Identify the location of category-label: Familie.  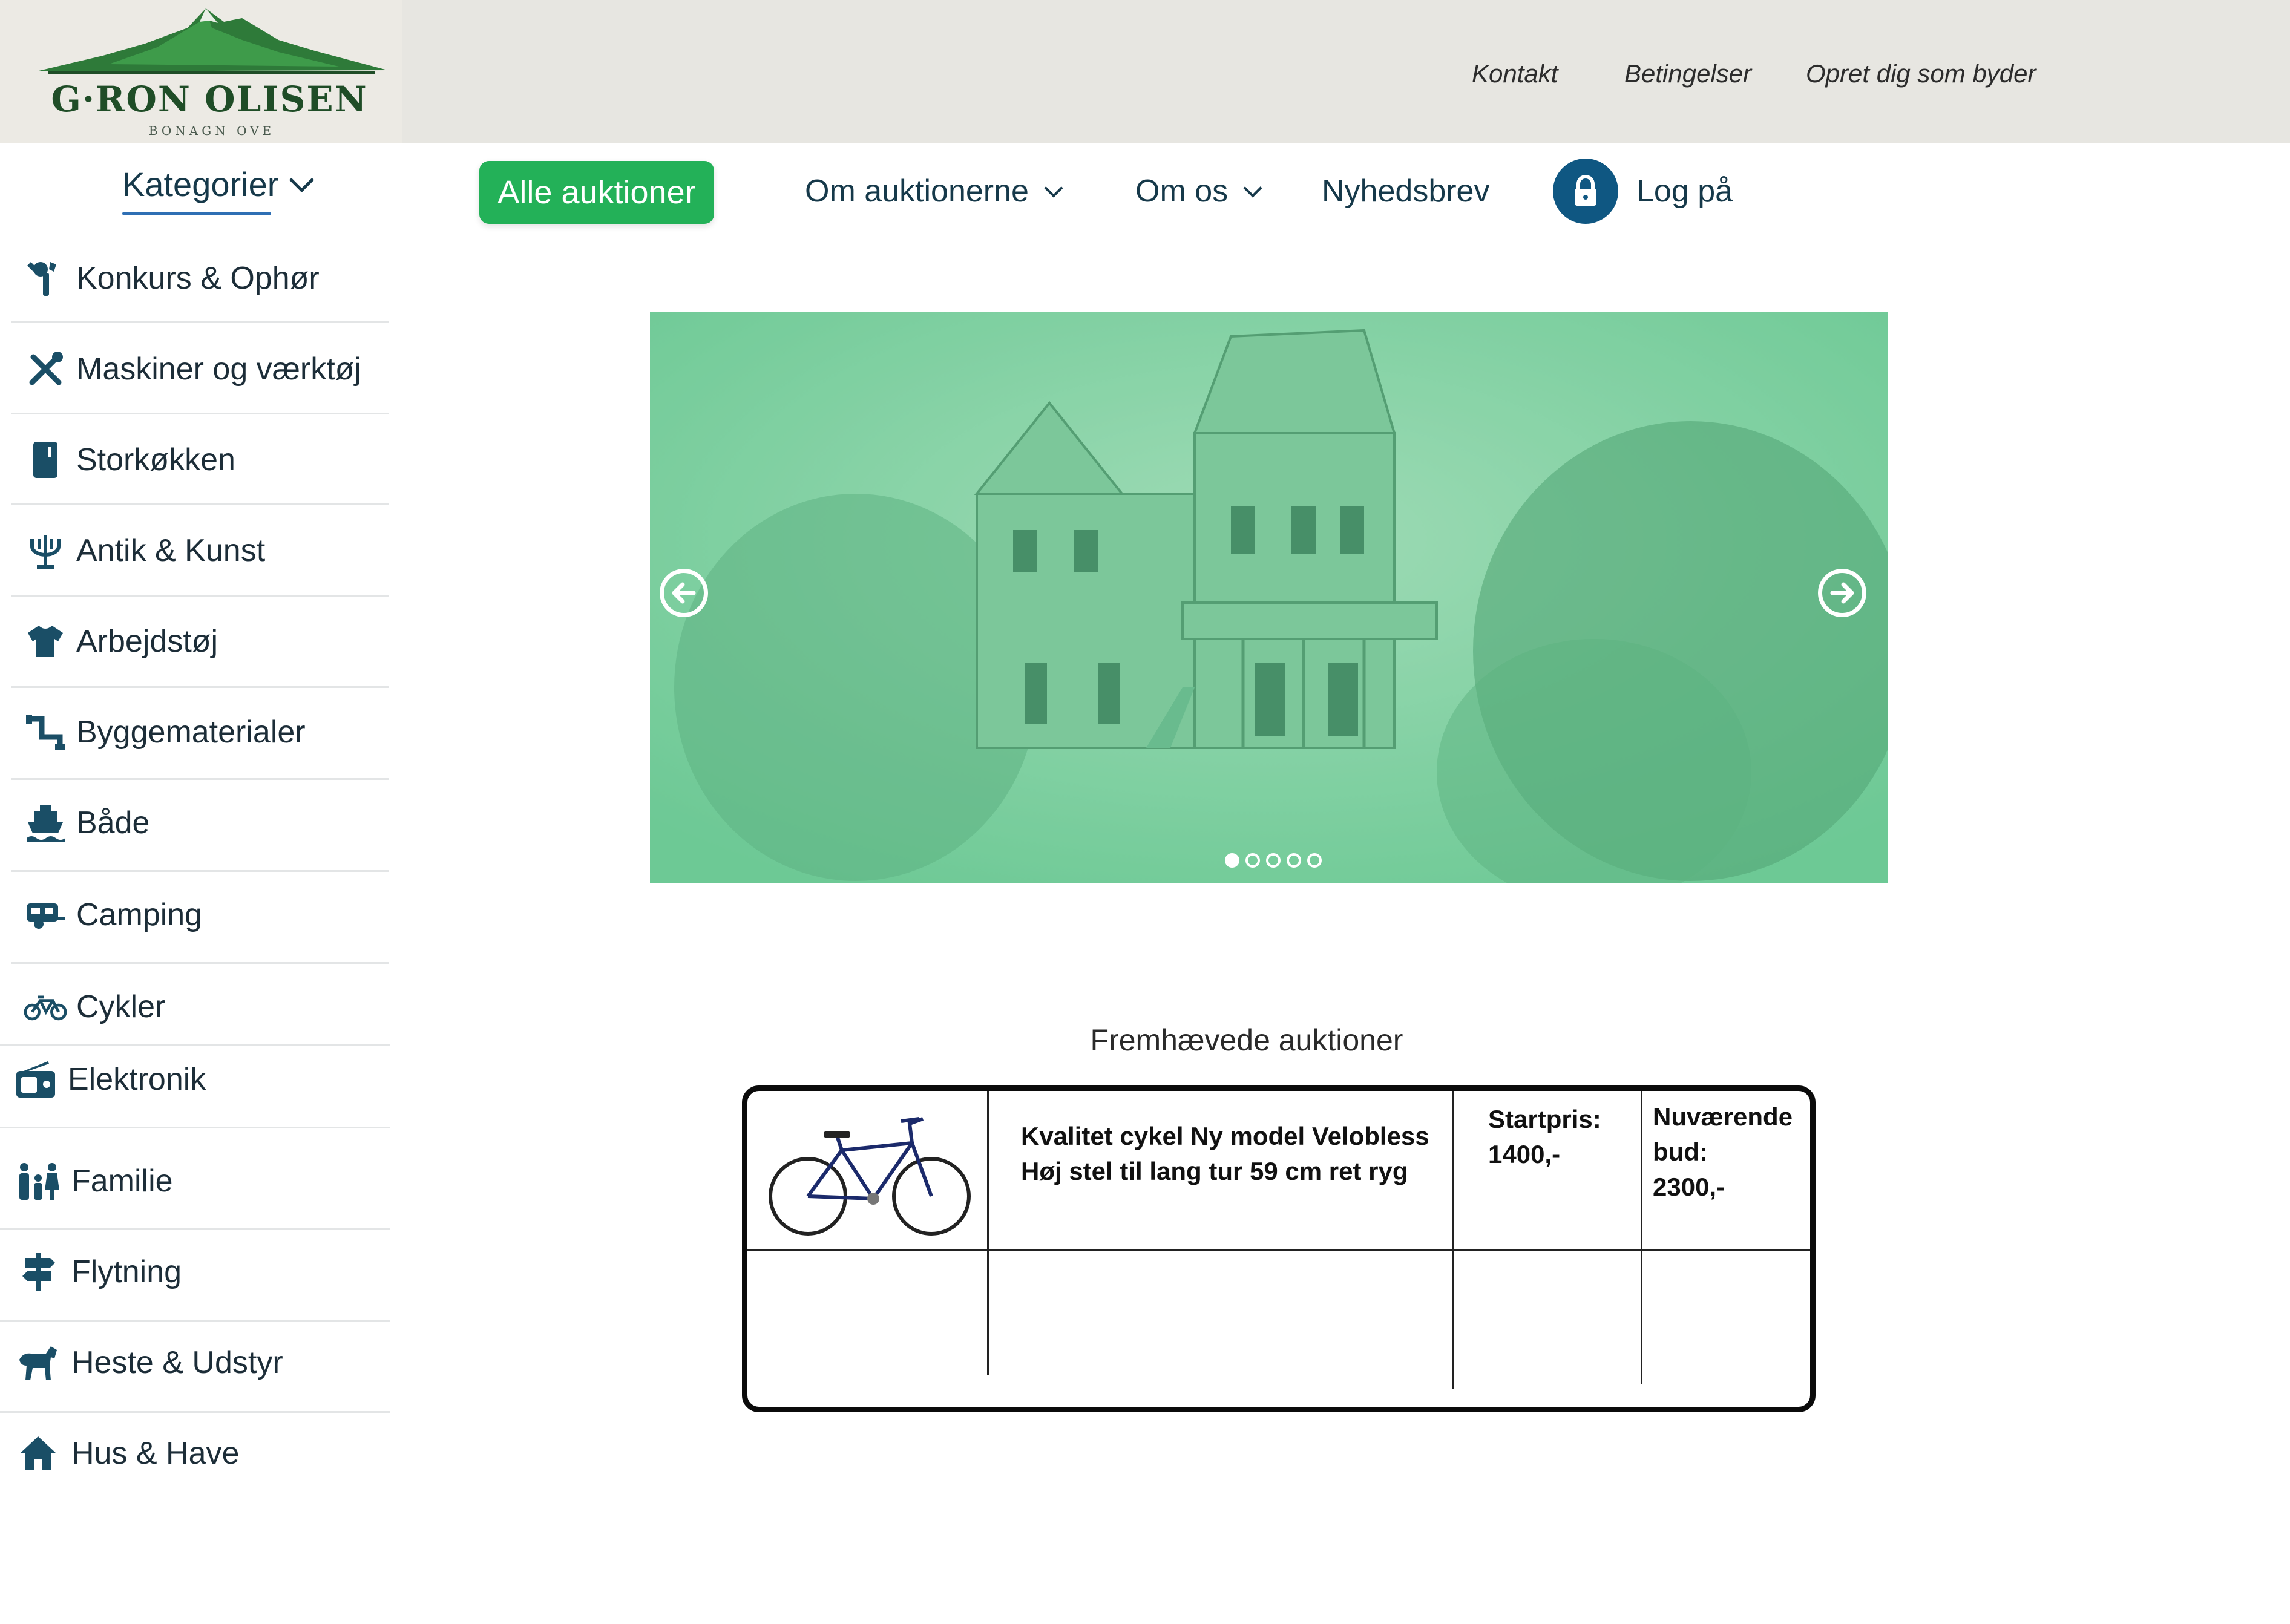
(122, 1181).